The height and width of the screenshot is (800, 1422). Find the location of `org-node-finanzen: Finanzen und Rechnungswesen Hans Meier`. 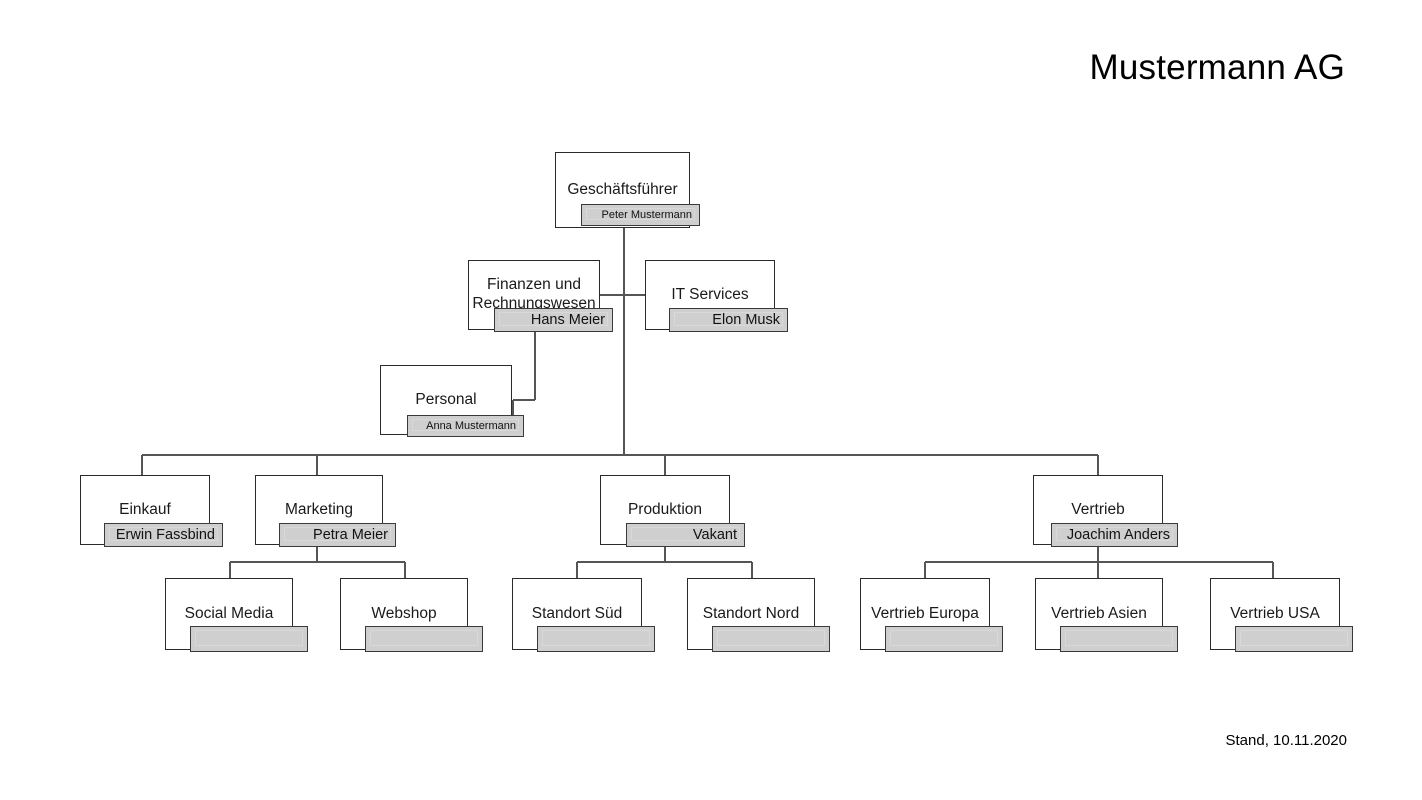

org-node-finanzen: Finanzen und Rechnungswesen Hans Meier is located at coordinates (540, 296).